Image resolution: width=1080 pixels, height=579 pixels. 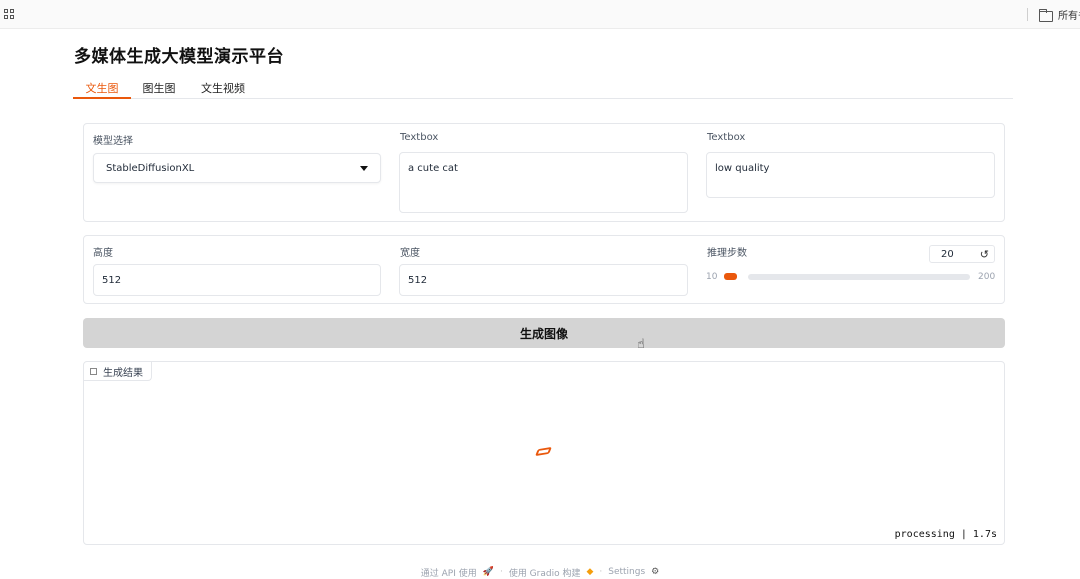 I want to click on steps-slider-handle, so click(x=730, y=276).